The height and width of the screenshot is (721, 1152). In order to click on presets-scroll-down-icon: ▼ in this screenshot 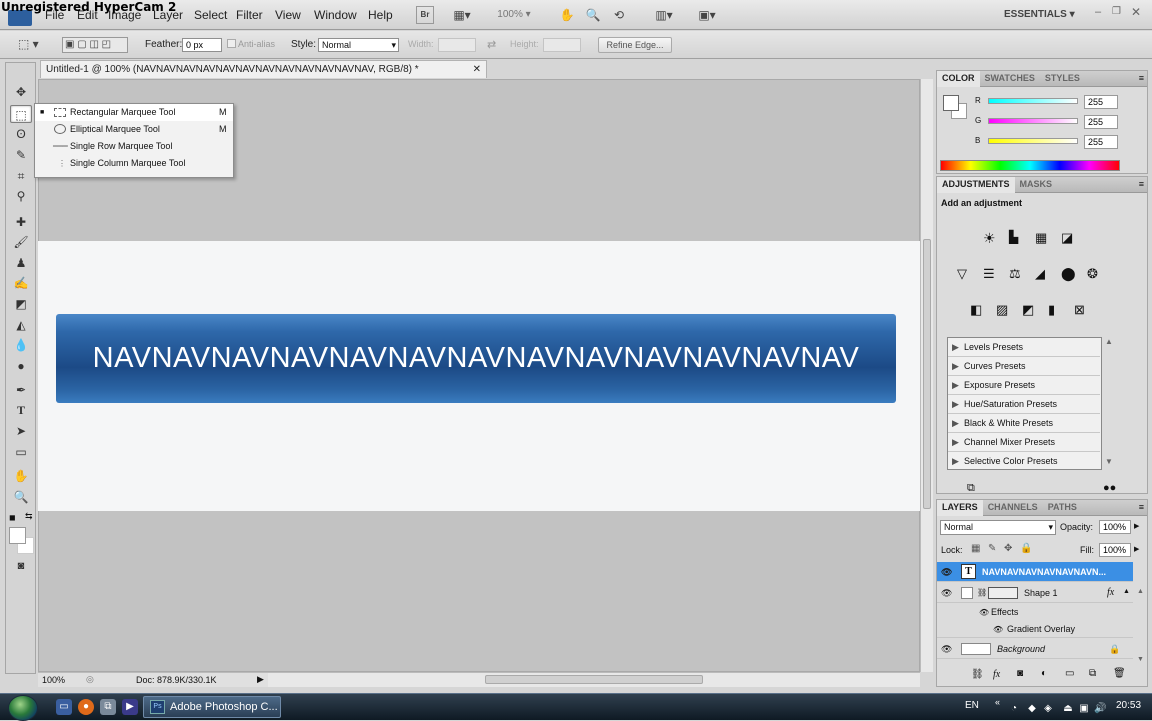, I will do `click(1109, 461)`.